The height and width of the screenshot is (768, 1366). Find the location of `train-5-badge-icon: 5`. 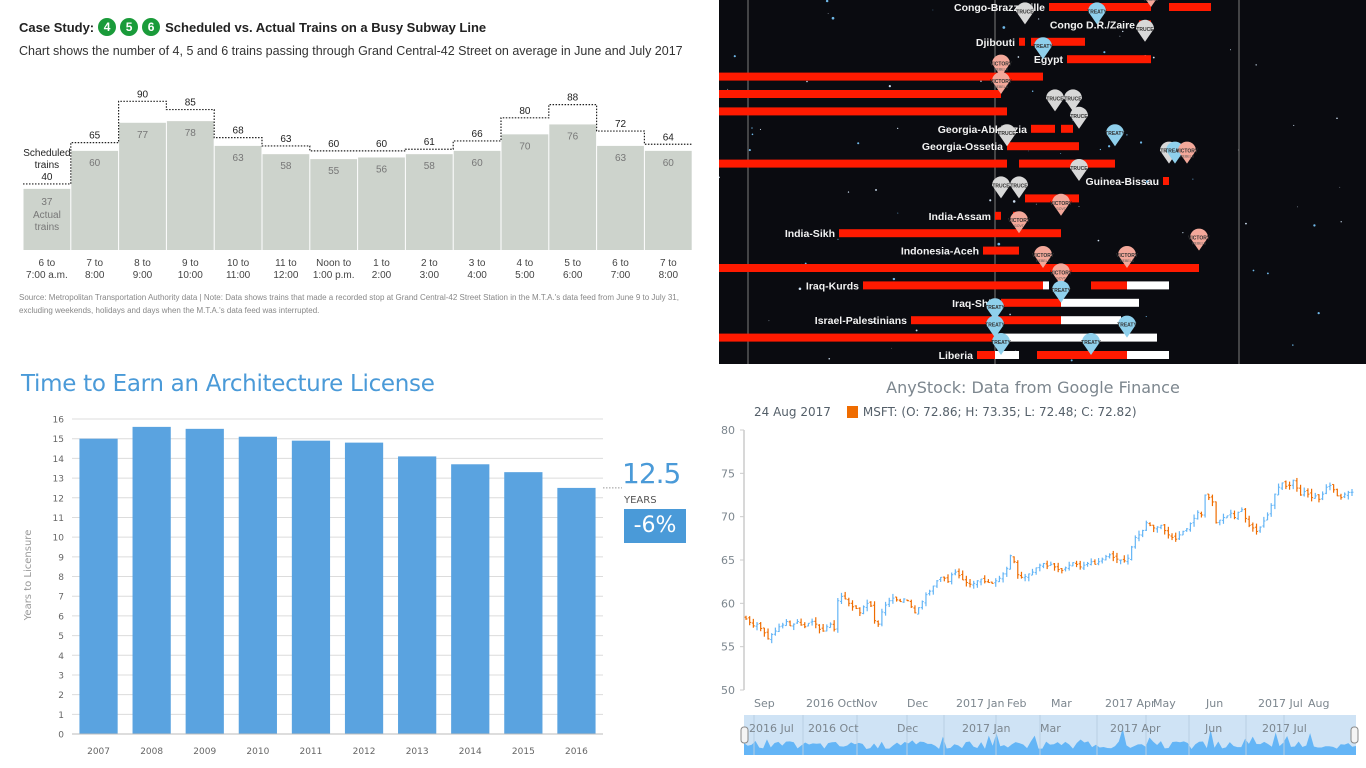

train-5-badge-icon: 5 is located at coordinates (129, 27).